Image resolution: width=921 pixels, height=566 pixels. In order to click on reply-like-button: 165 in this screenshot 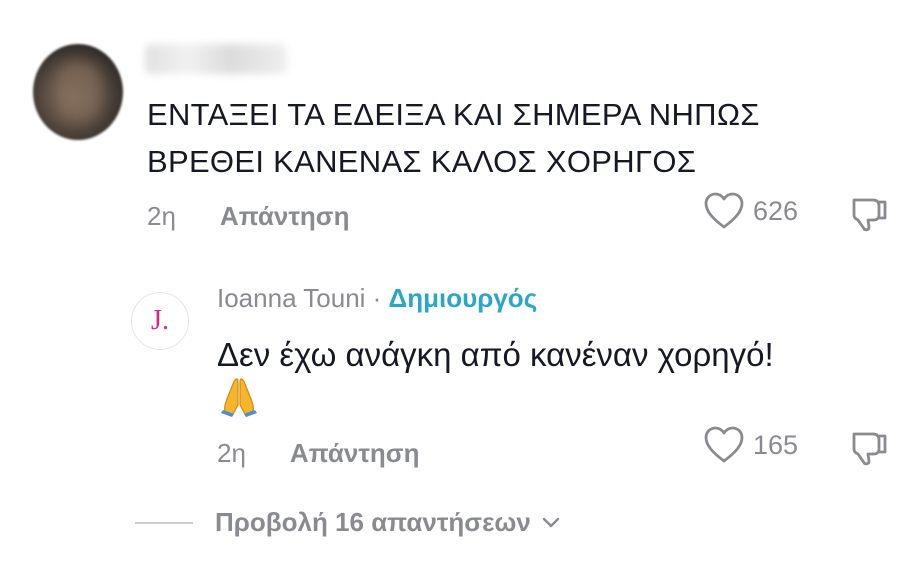, I will do `click(750, 445)`.